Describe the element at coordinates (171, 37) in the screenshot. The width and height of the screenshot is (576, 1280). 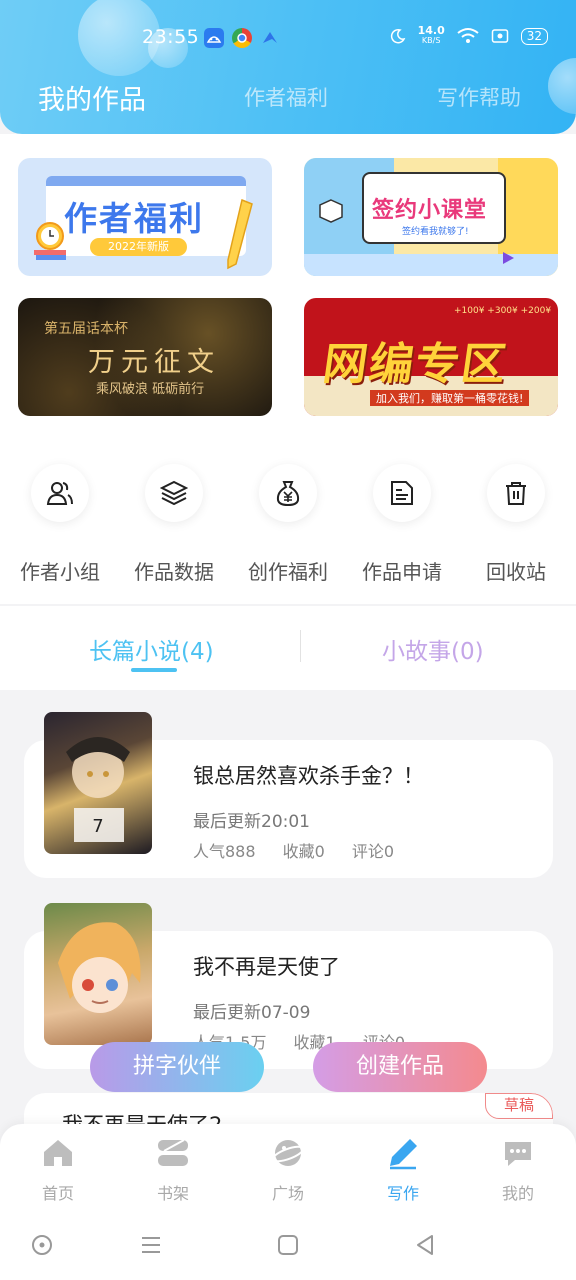
I see `status-time: 23:55` at that location.